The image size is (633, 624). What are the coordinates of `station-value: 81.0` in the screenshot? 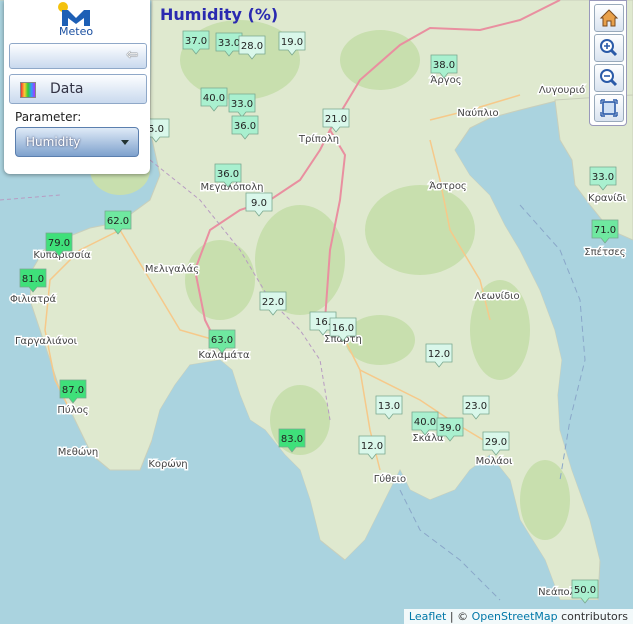 It's located at (33, 279).